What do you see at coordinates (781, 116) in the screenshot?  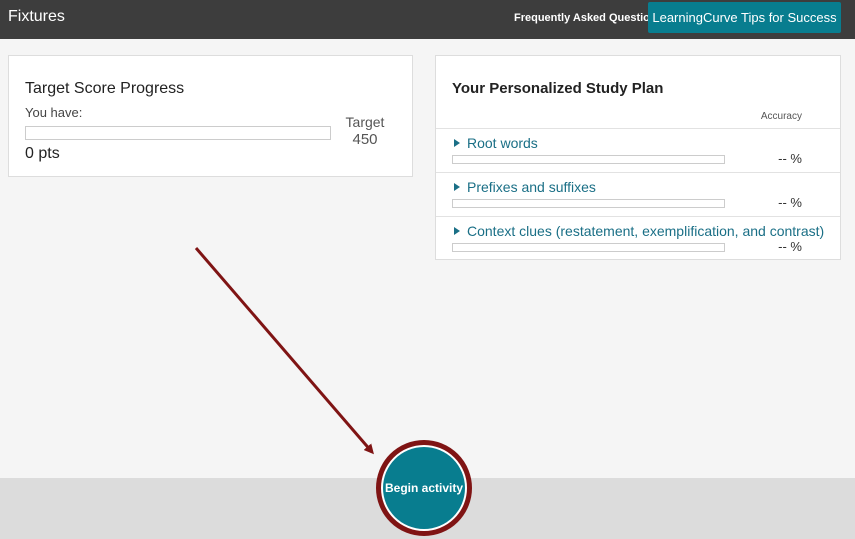 I see `accuracy-column-label: Accuracy` at bounding box center [781, 116].